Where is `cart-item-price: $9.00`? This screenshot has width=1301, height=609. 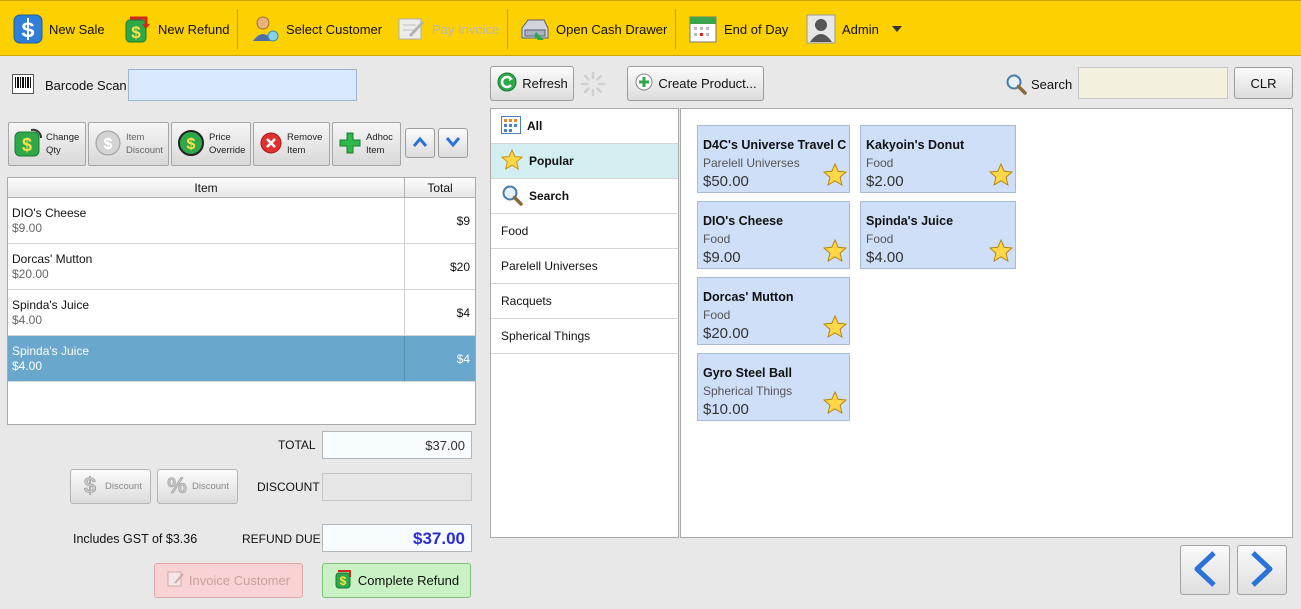
cart-item-price: $9.00 is located at coordinates (27, 228).